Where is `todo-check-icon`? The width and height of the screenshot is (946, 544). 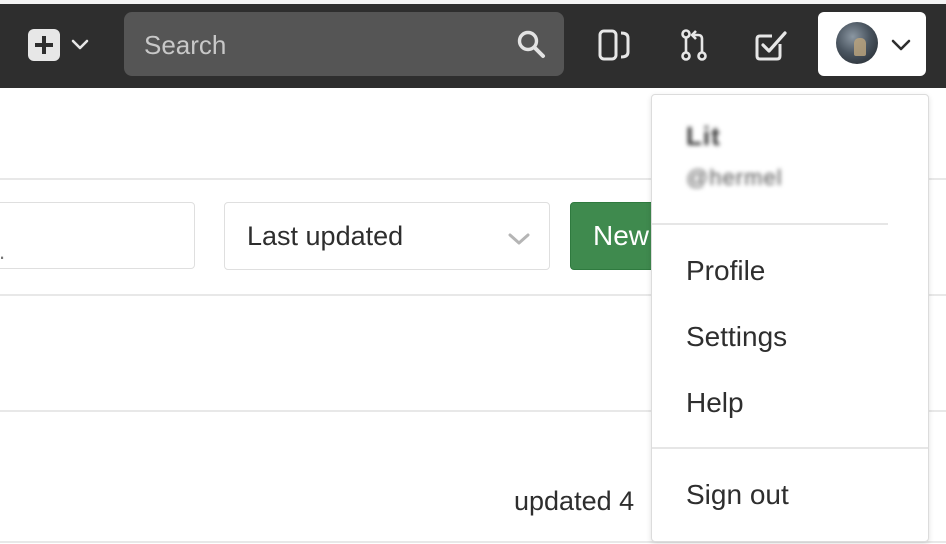 todo-check-icon is located at coordinates (771, 45).